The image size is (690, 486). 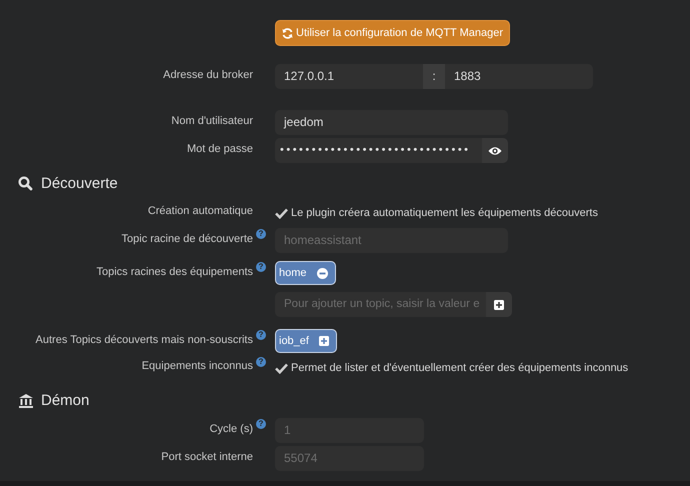 What do you see at coordinates (305, 273) in the screenshot?
I see `topic-tag: home` at bounding box center [305, 273].